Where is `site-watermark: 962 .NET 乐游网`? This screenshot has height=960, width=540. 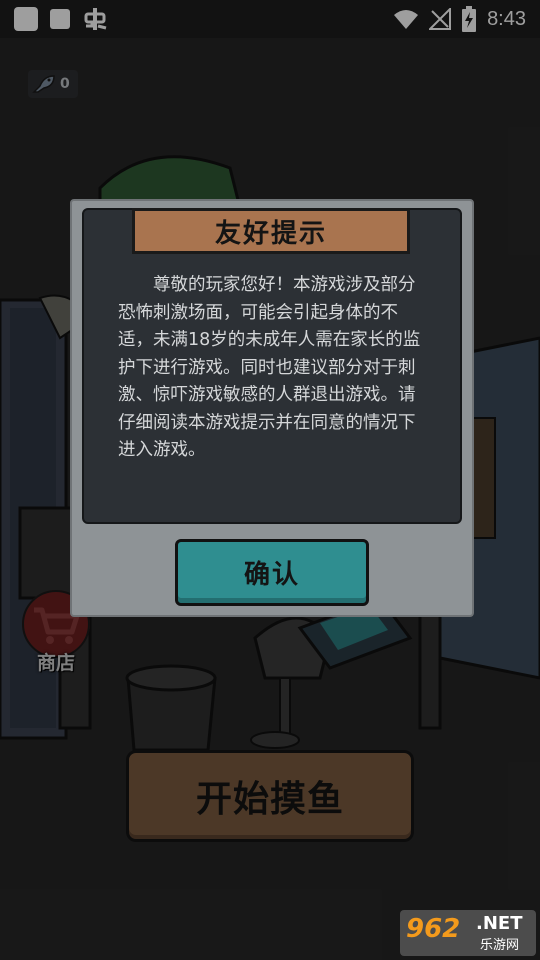 site-watermark: 962 .NET 乐游网 is located at coordinates (468, 933).